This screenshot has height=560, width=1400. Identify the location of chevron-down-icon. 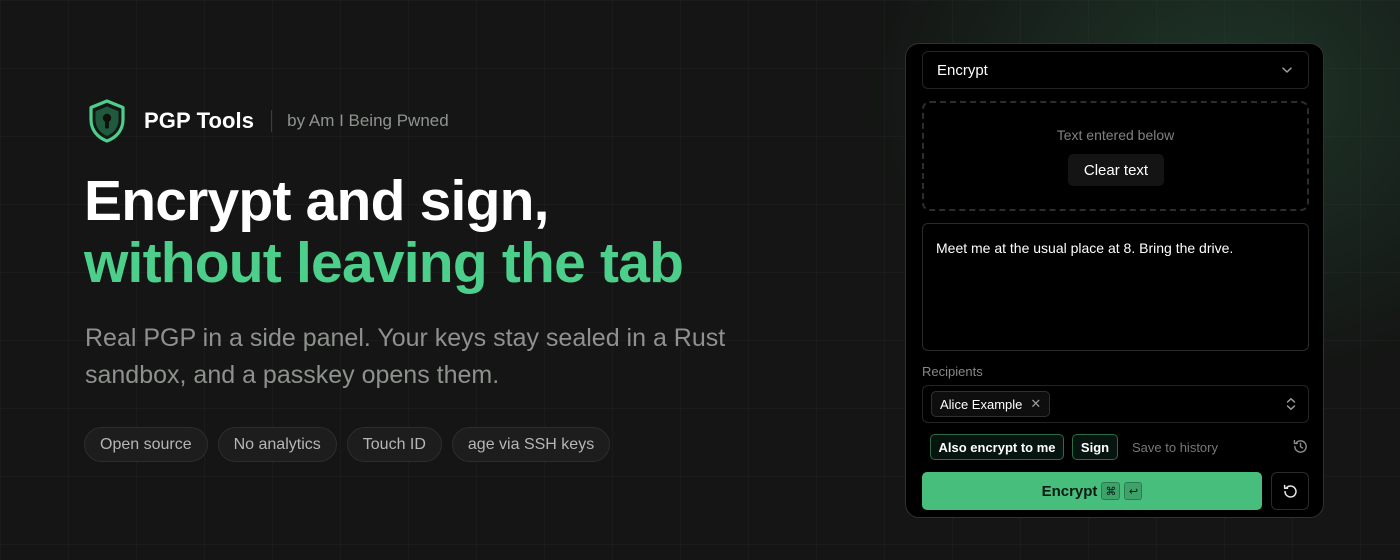
(1287, 70).